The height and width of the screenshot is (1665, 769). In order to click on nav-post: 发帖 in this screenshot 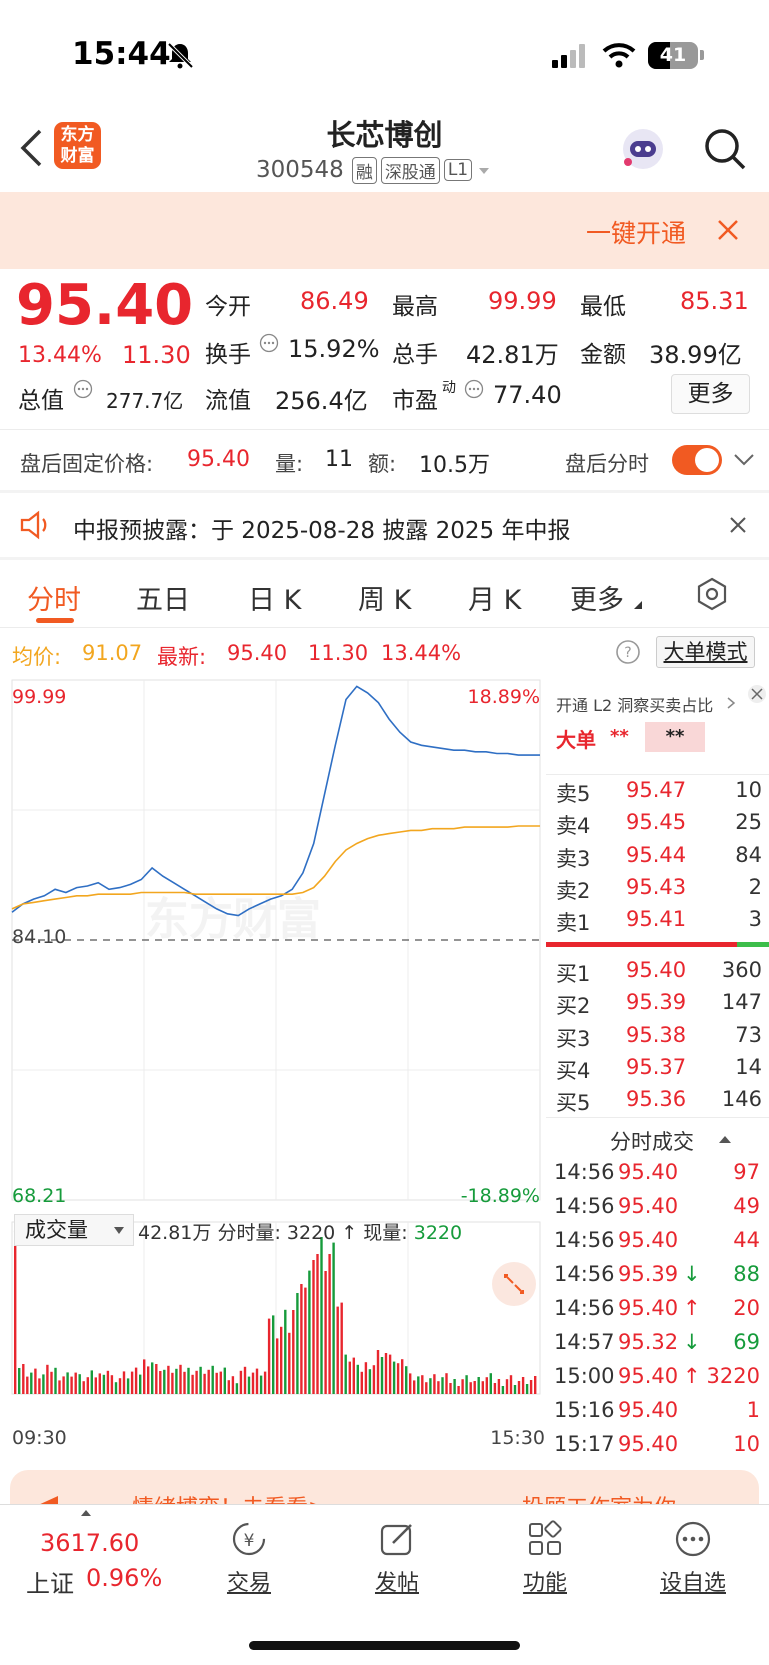, I will do `click(397, 1558)`.